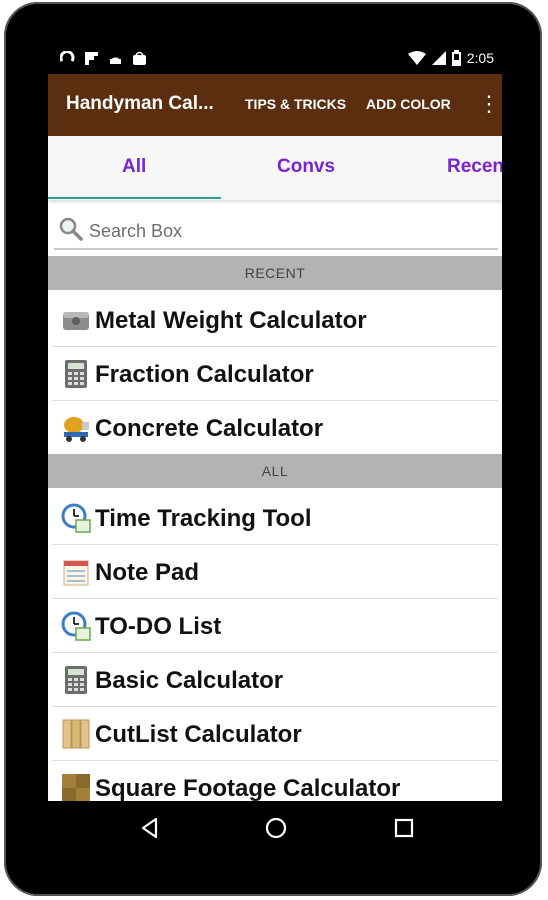 This screenshot has height=900, width=548. I want to click on list-item-label: Fraction Calculator, so click(204, 374).